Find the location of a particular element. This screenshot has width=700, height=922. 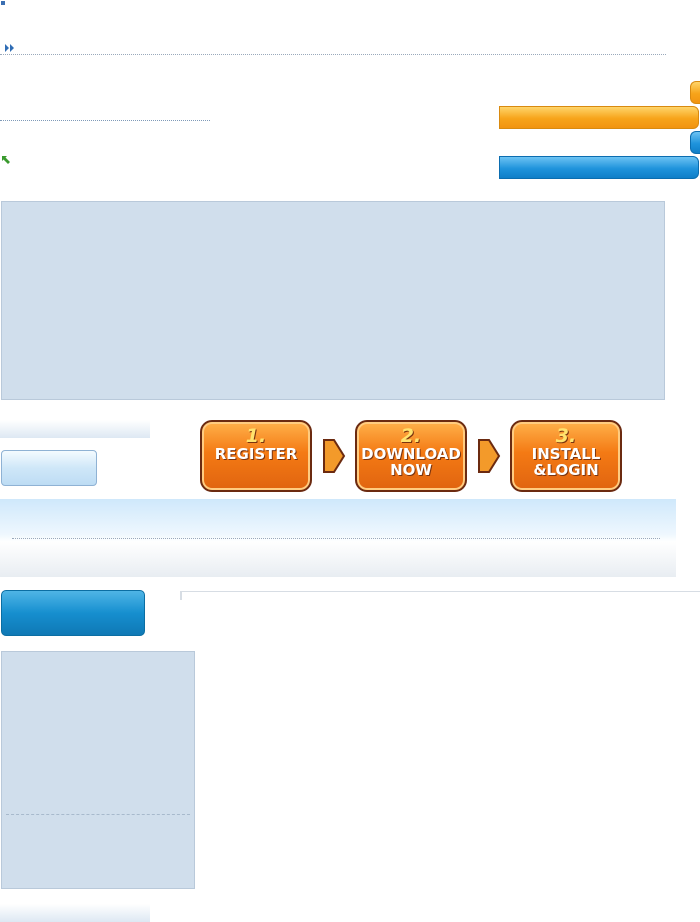

light-blue-button is located at coordinates (49, 468).